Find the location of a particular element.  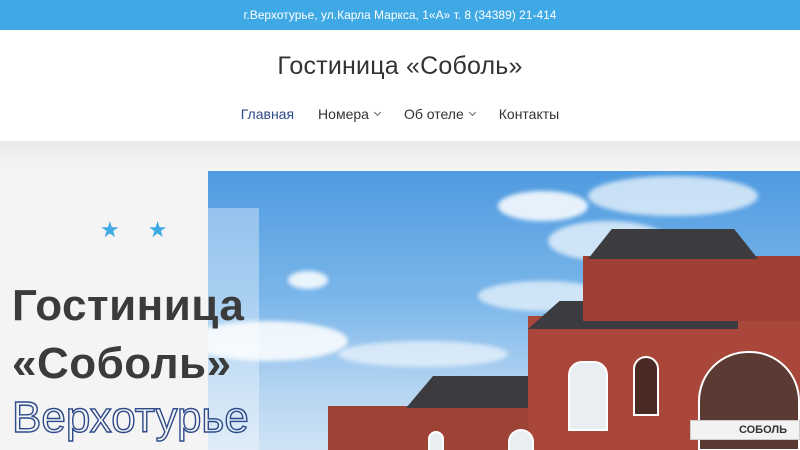

nav-item-contacts: Контакты is located at coordinates (529, 114).